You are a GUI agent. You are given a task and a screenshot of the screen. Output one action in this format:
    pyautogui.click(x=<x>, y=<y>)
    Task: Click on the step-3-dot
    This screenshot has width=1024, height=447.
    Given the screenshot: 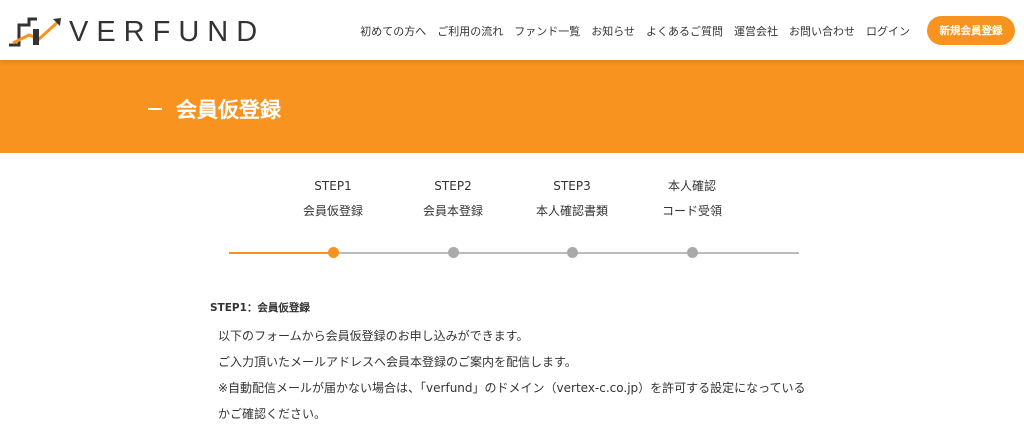 What is the action you would take?
    pyautogui.click(x=572, y=252)
    